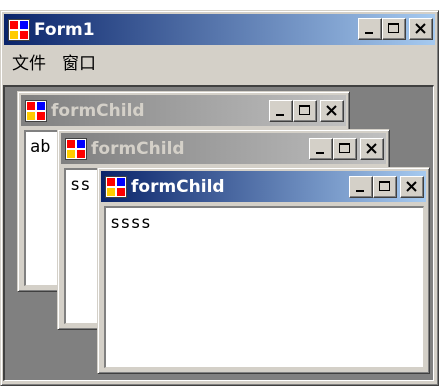  Describe the element at coordinates (79, 61) in the screenshot. I see `menu-window: 窗口` at that location.